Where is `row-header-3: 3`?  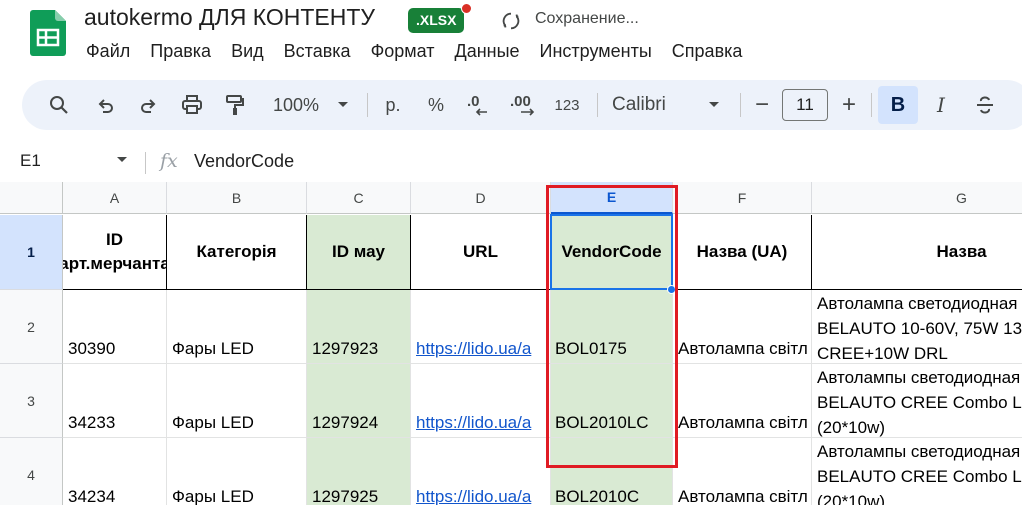
row-header-3: 3 is located at coordinates (31, 401).